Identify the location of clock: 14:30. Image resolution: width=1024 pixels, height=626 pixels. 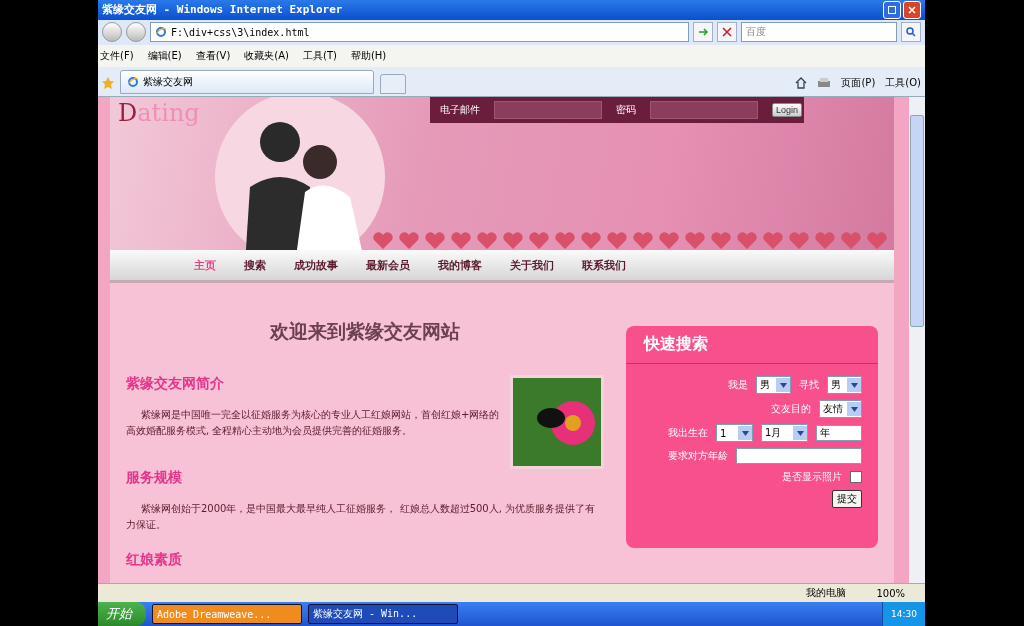
(904, 614).